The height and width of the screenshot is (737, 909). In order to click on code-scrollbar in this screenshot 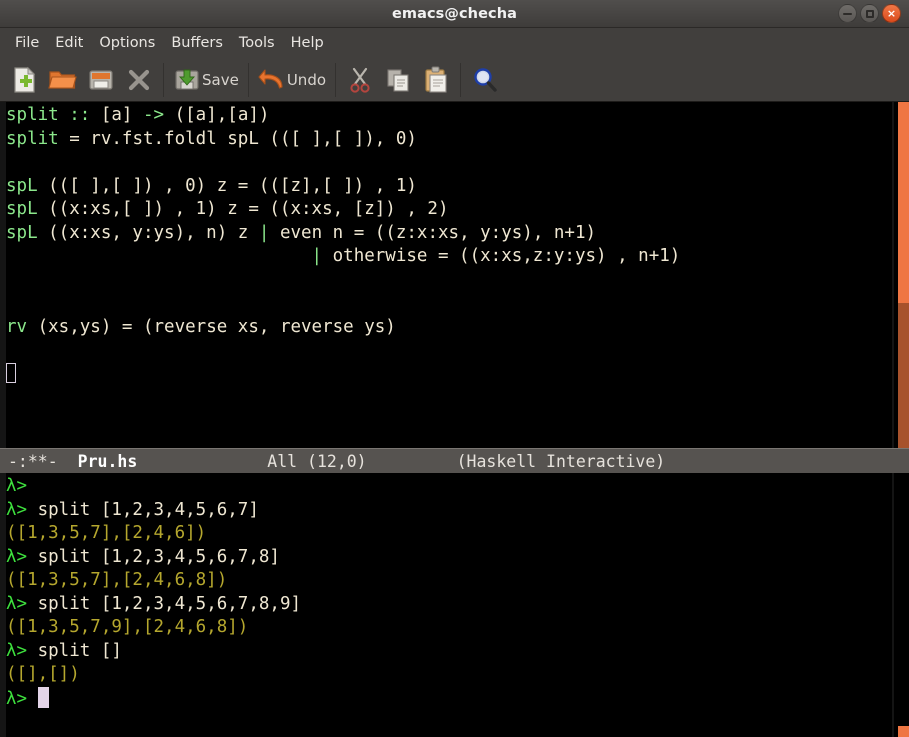, I will do `click(900, 275)`.